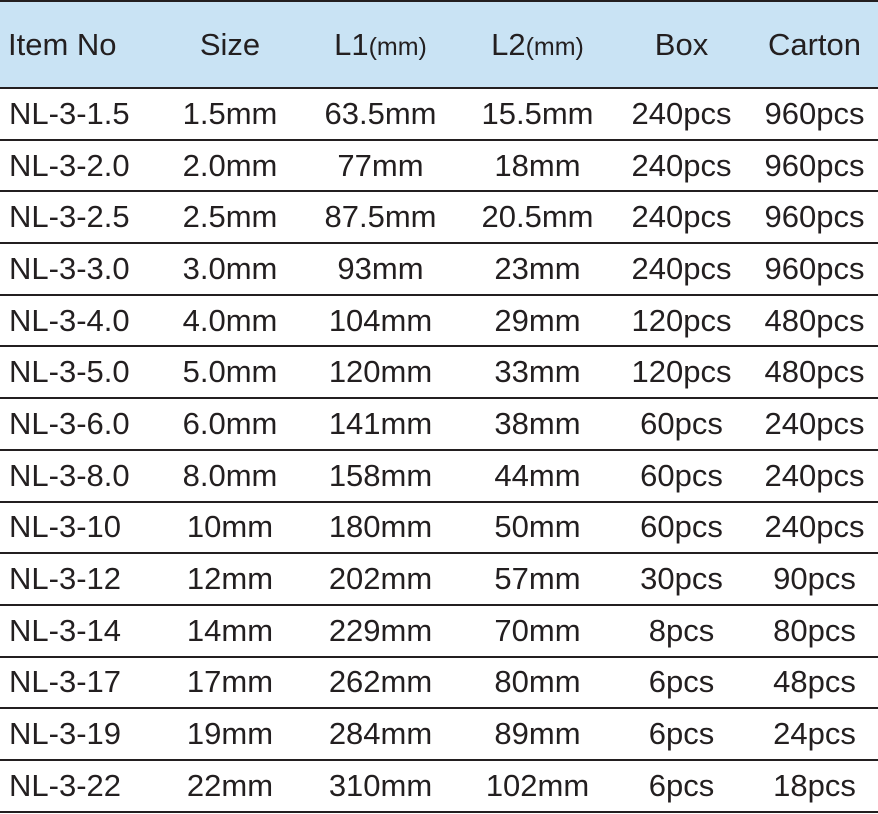 Image resolution: width=878 pixels, height=814 pixels. I want to click on table-row: NL-3-12 12mm 202mm 57mm 30pcs 90pcs, so click(439, 579).